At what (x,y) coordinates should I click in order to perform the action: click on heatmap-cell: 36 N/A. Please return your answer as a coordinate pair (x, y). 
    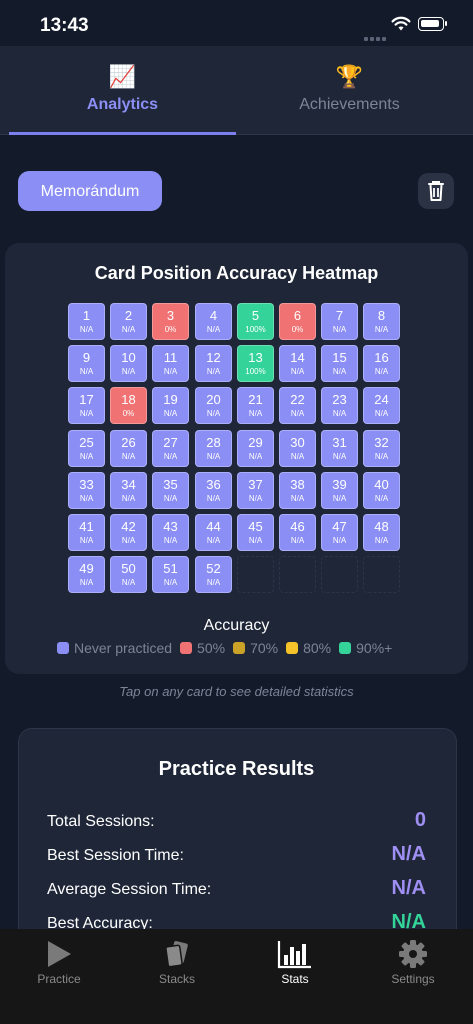
    Looking at the image, I should click on (213, 490).